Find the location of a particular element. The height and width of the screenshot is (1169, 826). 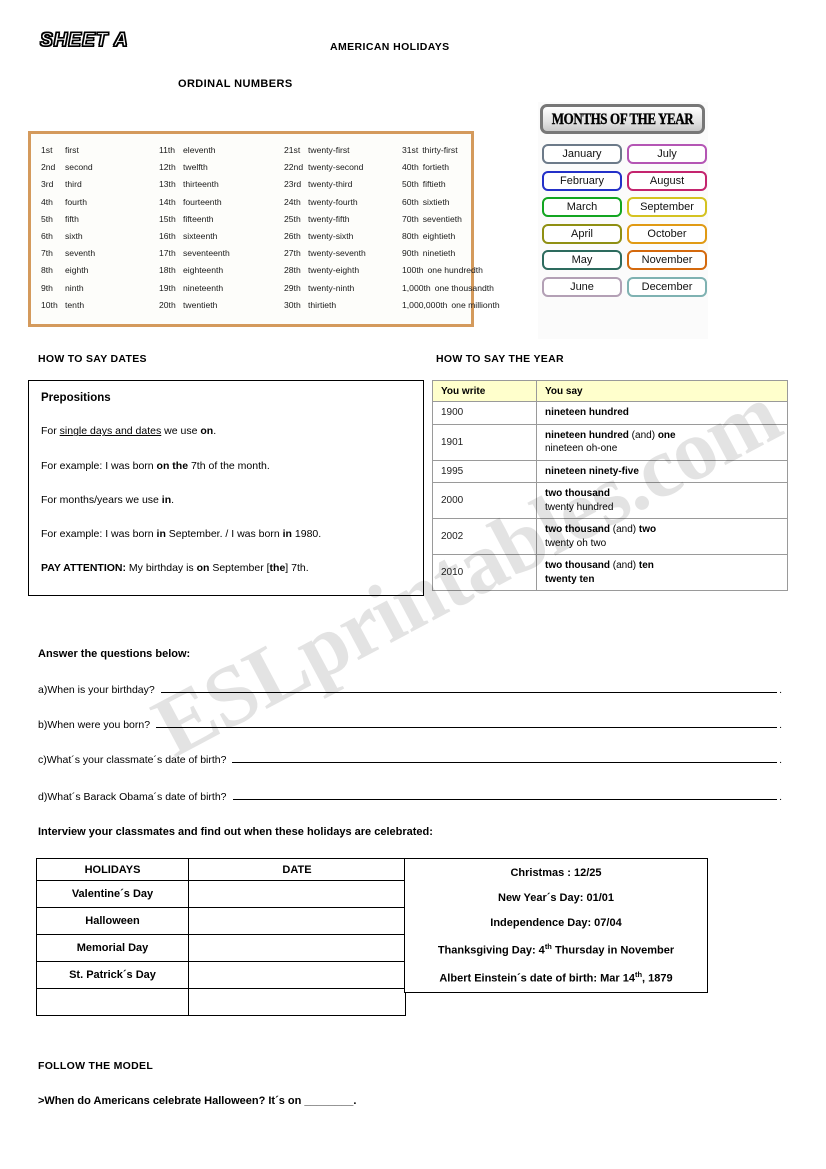

month-badge-september: September is located at coordinates (667, 207).